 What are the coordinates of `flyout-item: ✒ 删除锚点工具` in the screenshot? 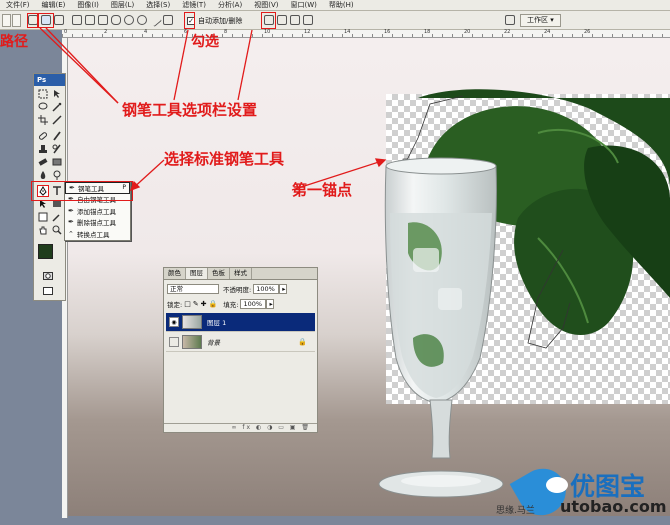 It's located at (97, 223).